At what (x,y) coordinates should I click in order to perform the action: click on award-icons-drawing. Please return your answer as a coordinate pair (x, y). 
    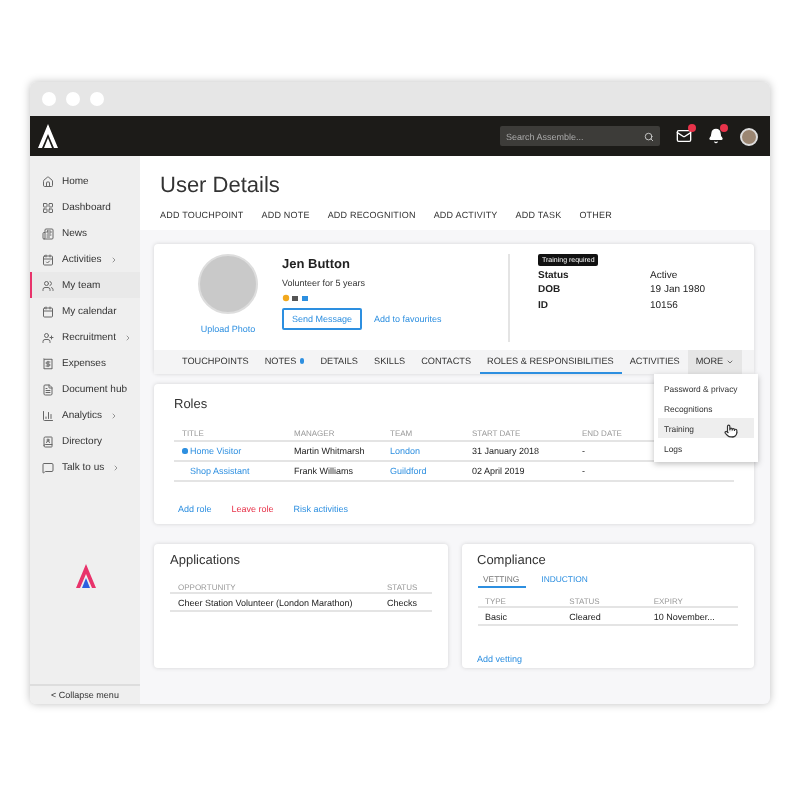
    Looking at the image, I should click on (296, 298).